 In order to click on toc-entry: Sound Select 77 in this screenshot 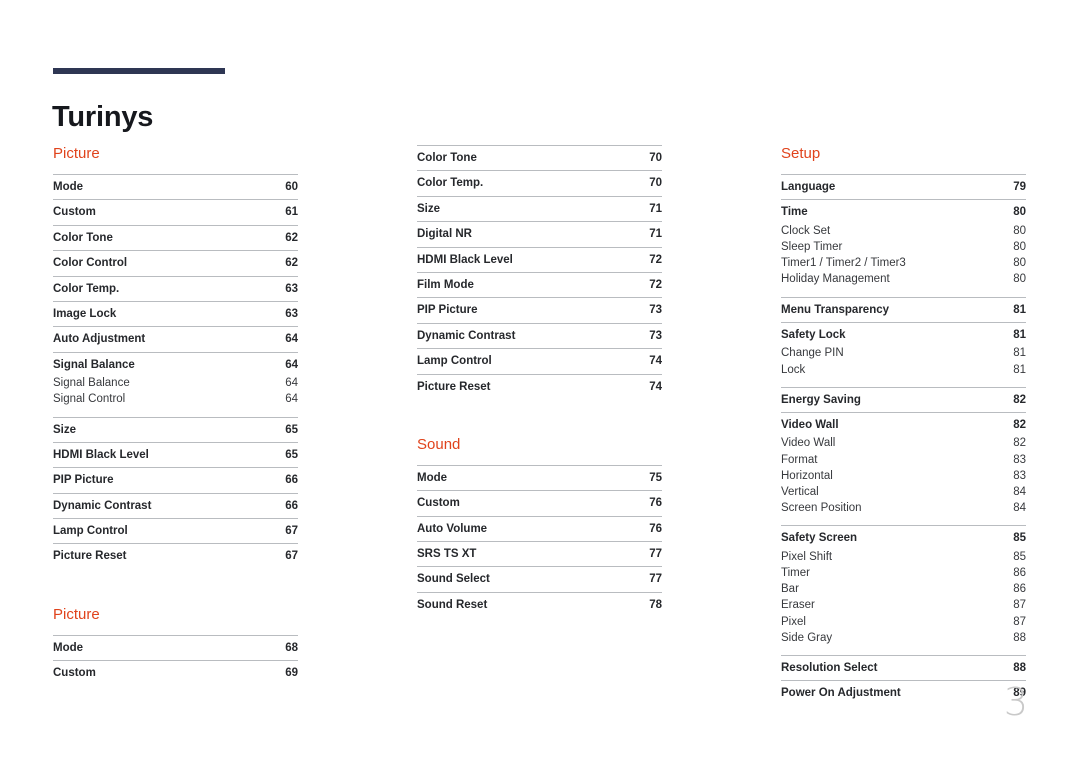, I will do `click(539, 578)`.